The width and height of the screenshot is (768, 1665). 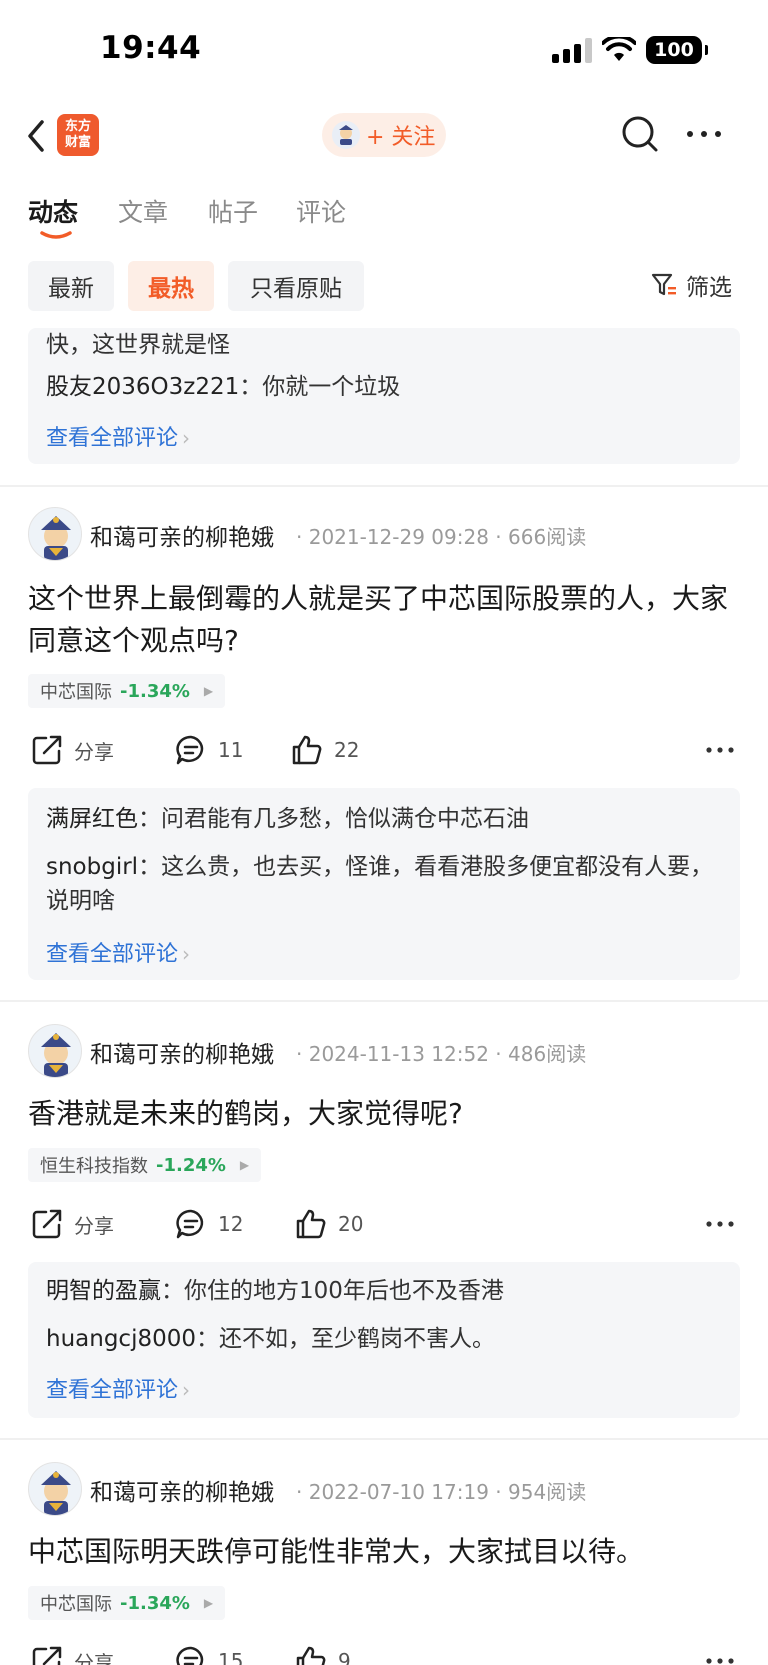 I want to click on see-all-label: 查看全部评论, so click(x=112, y=438).